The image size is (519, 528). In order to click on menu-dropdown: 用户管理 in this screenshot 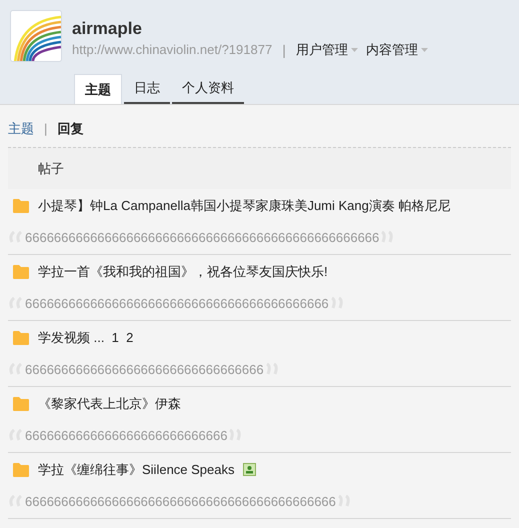, I will do `click(327, 50)`.